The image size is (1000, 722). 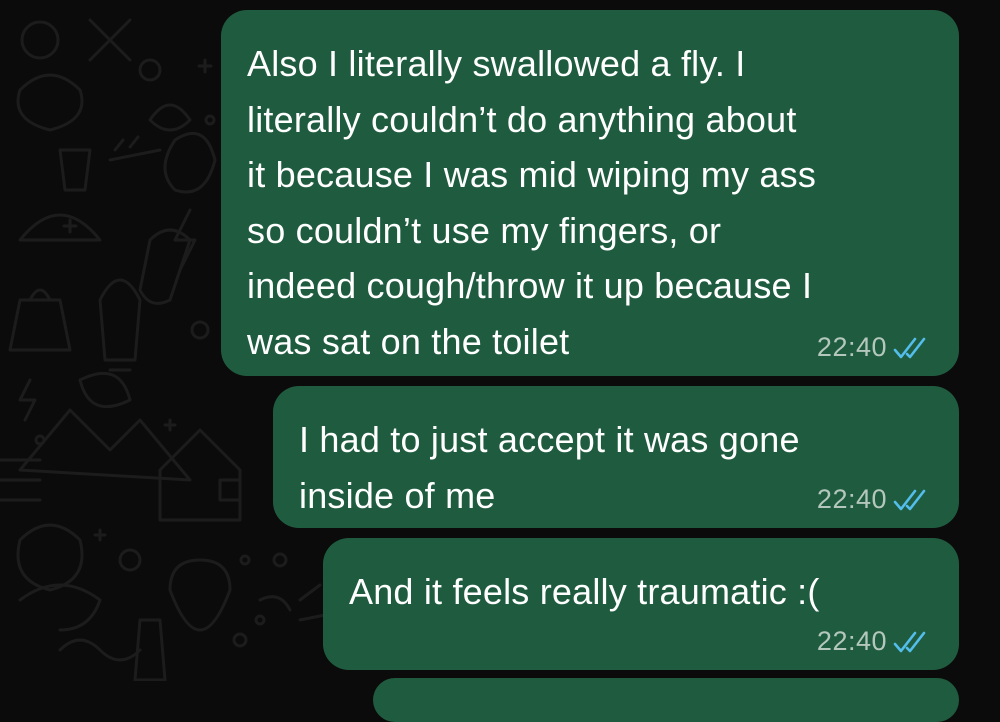 What do you see at coordinates (105, 390) in the screenshot?
I see `doodle-leaf` at bounding box center [105, 390].